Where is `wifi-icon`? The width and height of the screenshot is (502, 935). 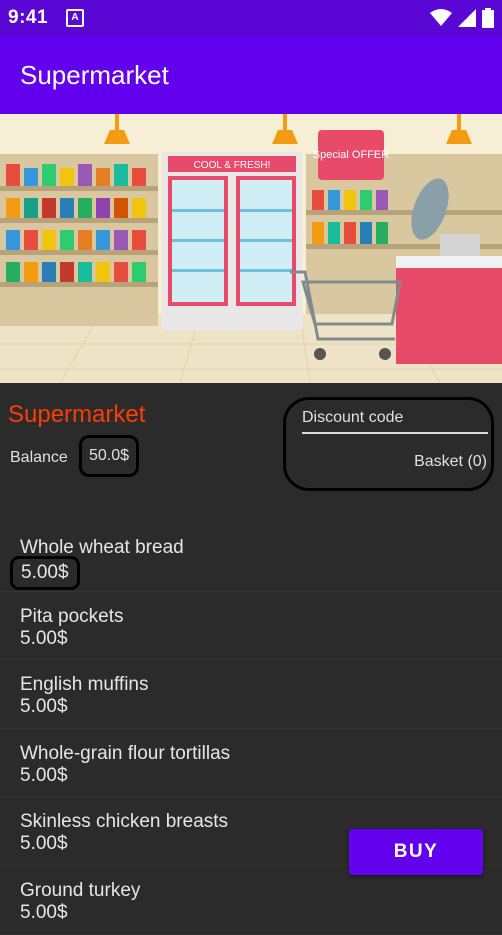
wifi-icon is located at coordinates (441, 17).